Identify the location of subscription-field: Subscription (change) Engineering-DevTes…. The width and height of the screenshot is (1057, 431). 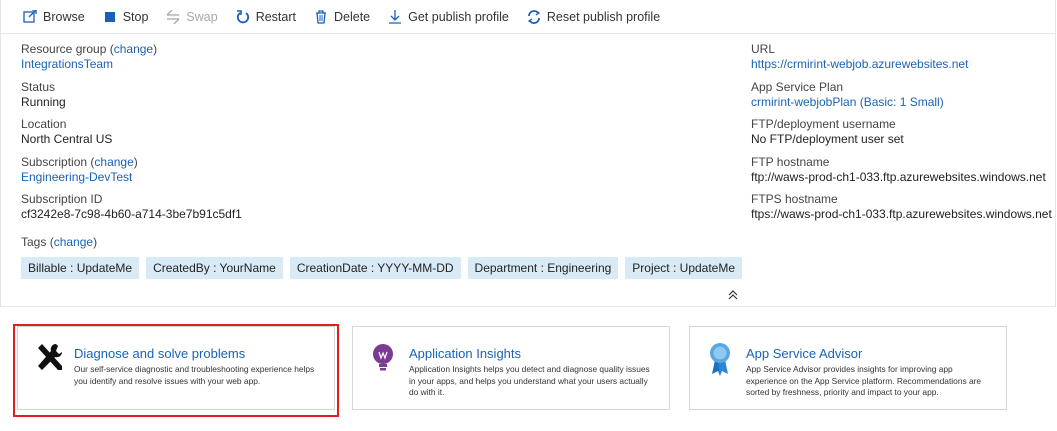
(271, 174).